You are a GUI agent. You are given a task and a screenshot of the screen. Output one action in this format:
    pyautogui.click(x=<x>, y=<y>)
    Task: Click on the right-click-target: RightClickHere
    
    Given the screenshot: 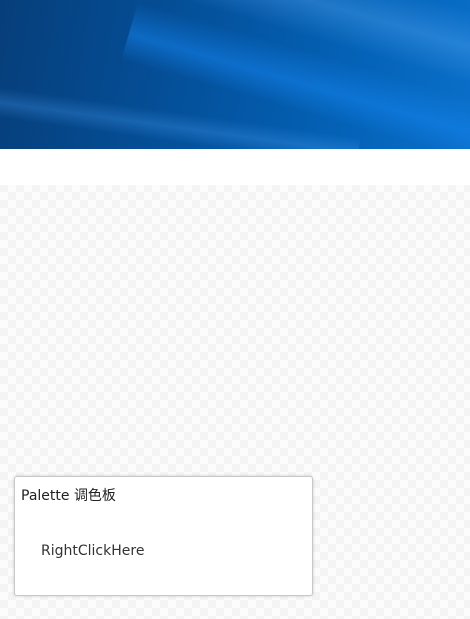 What is the action you would take?
    pyautogui.click(x=92, y=551)
    